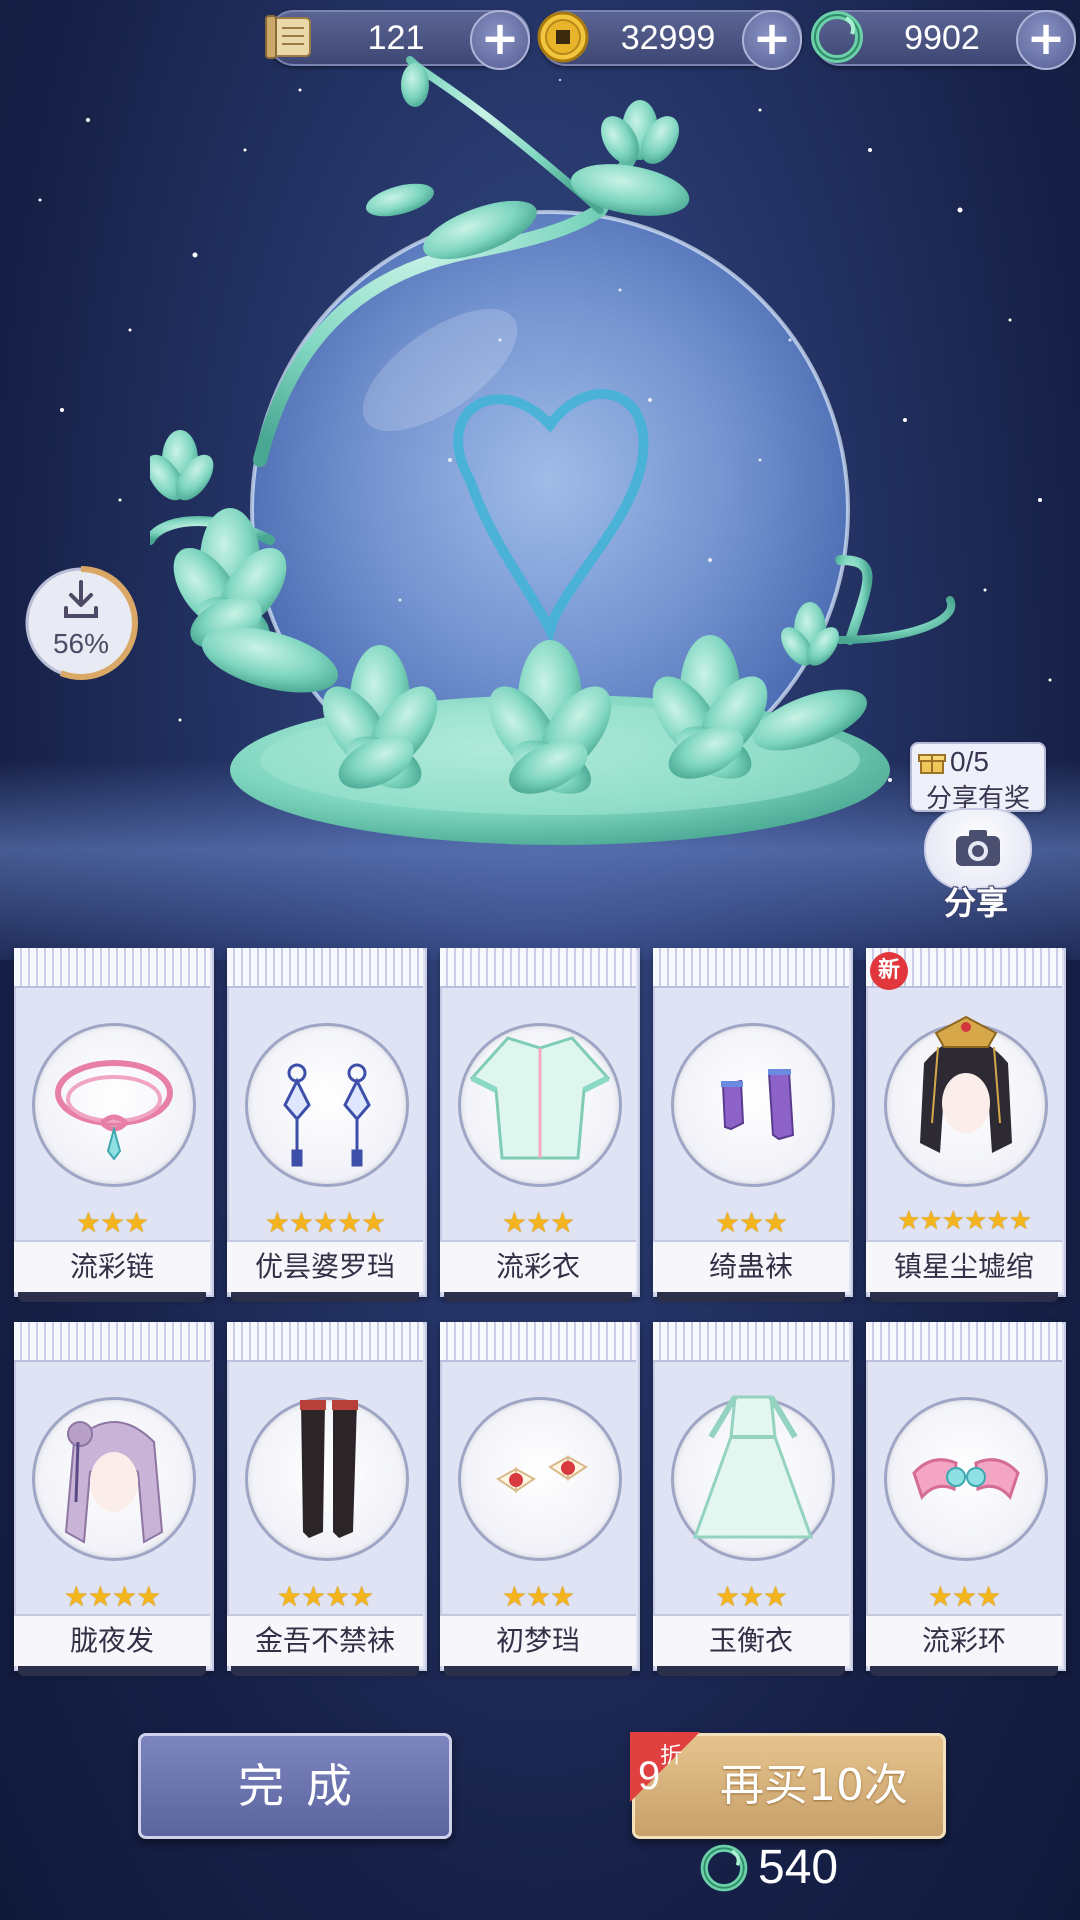  I want to click on item-name: 玉衡衣, so click(751, 1640).